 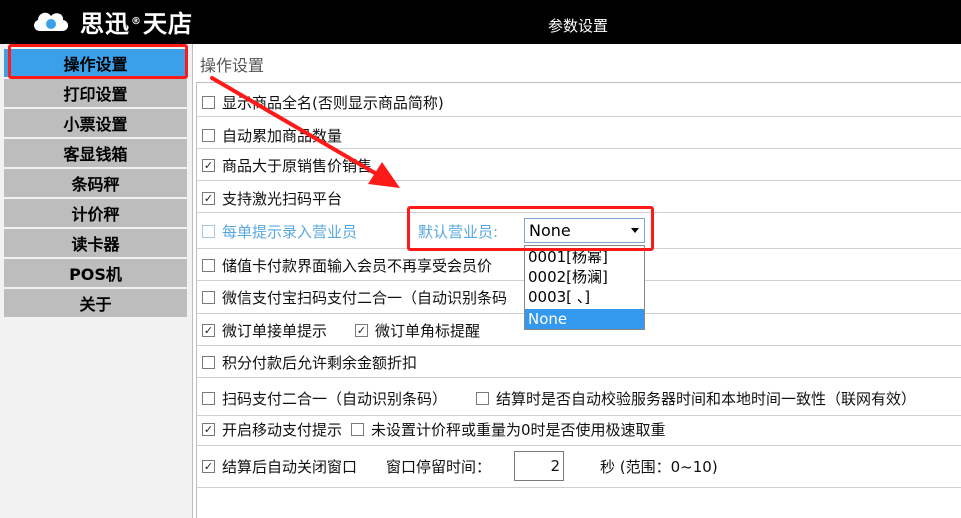 What do you see at coordinates (95, 213) in the screenshot?
I see `sidebar-item-price-scale: 计价秤` at bounding box center [95, 213].